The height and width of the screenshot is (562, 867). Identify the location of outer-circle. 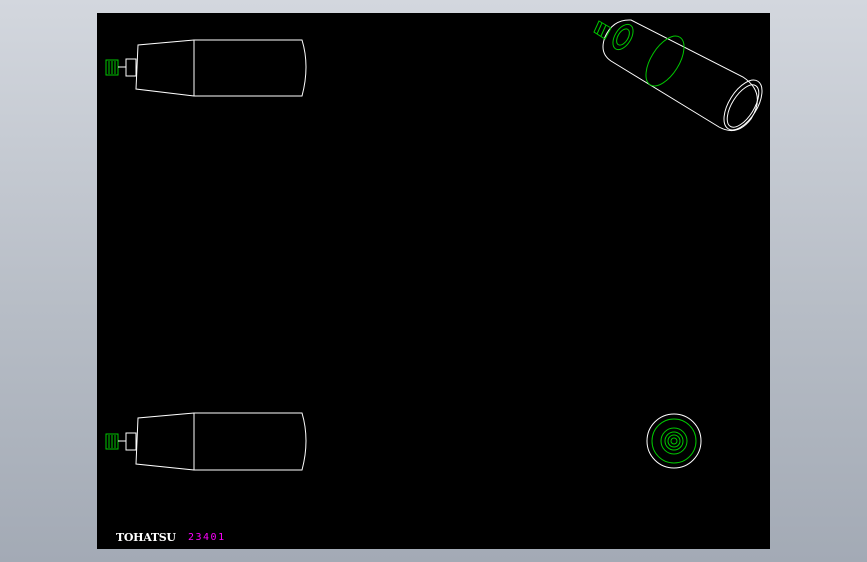
(674, 441).